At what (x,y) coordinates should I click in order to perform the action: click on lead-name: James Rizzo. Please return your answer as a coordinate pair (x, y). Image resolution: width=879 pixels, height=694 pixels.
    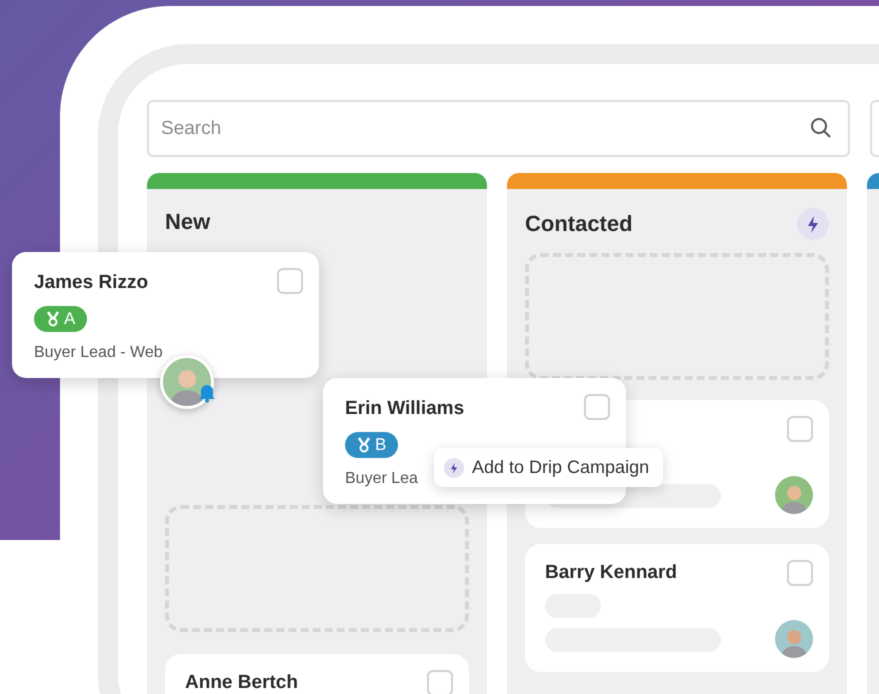
    Looking at the image, I should click on (91, 283).